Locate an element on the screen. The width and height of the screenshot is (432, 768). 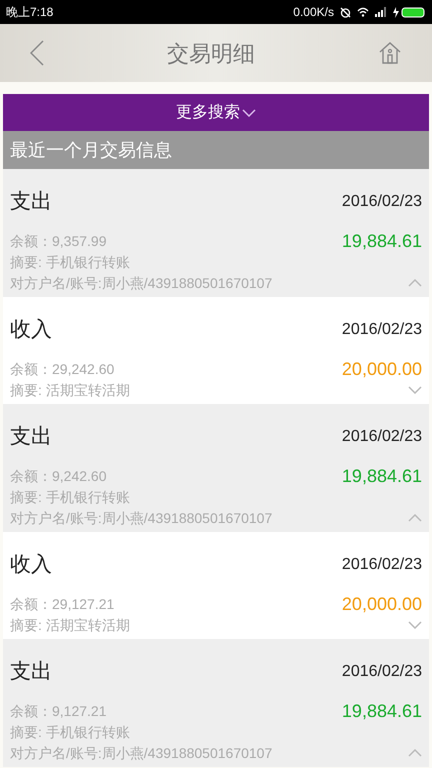
balance-text: 余额：29,242.60 is located at coordinates (62, 369).